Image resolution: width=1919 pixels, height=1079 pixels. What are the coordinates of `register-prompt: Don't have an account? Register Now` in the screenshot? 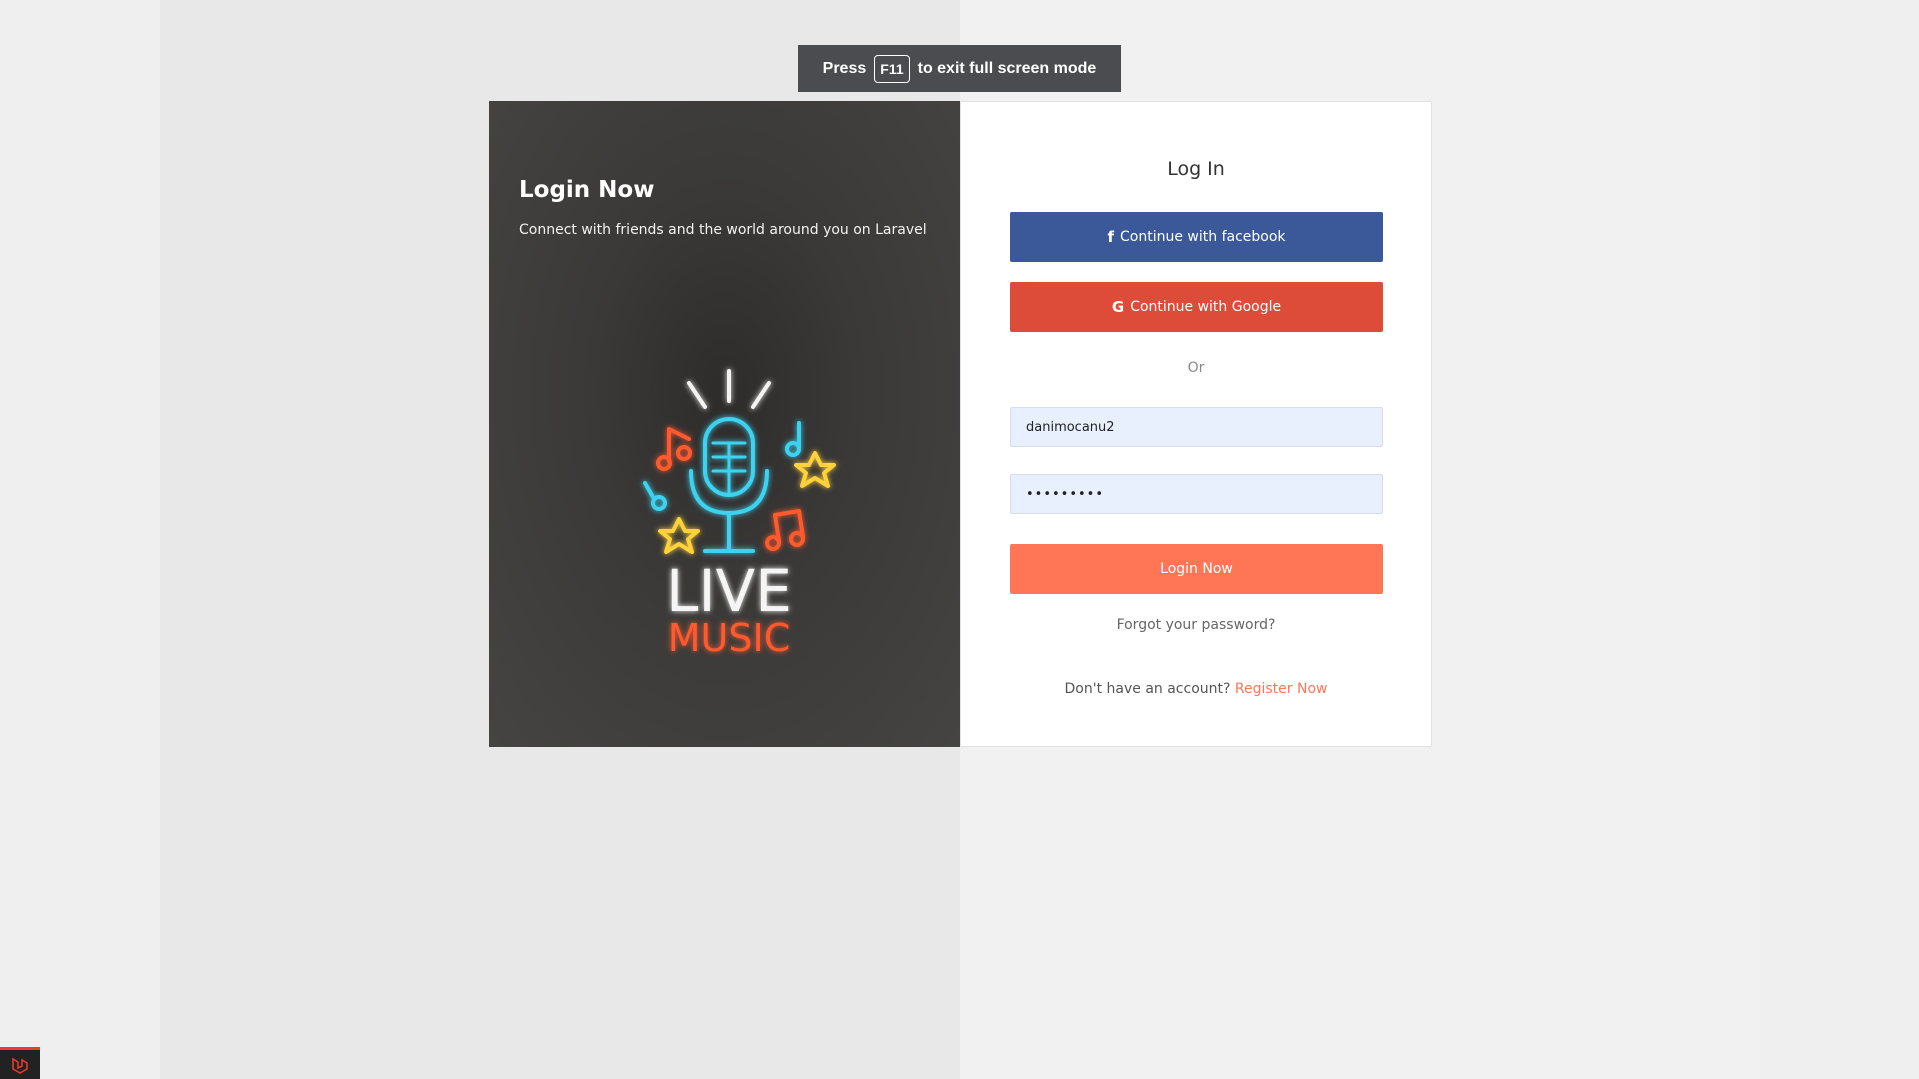 It's located at (1196, 689).